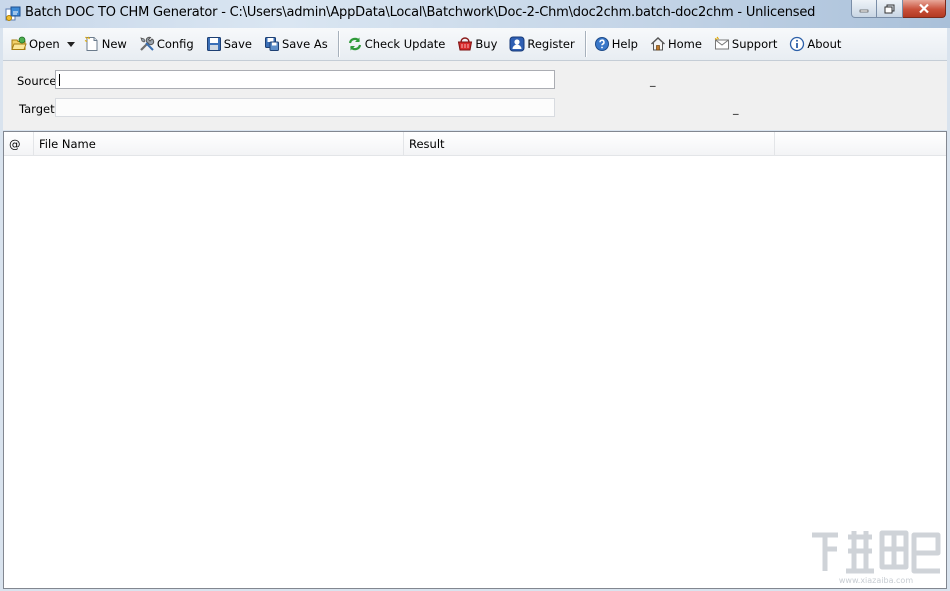 The height and width of the screenshot is (591, 950). I want to click on save-as-icon, so click(271, 44).